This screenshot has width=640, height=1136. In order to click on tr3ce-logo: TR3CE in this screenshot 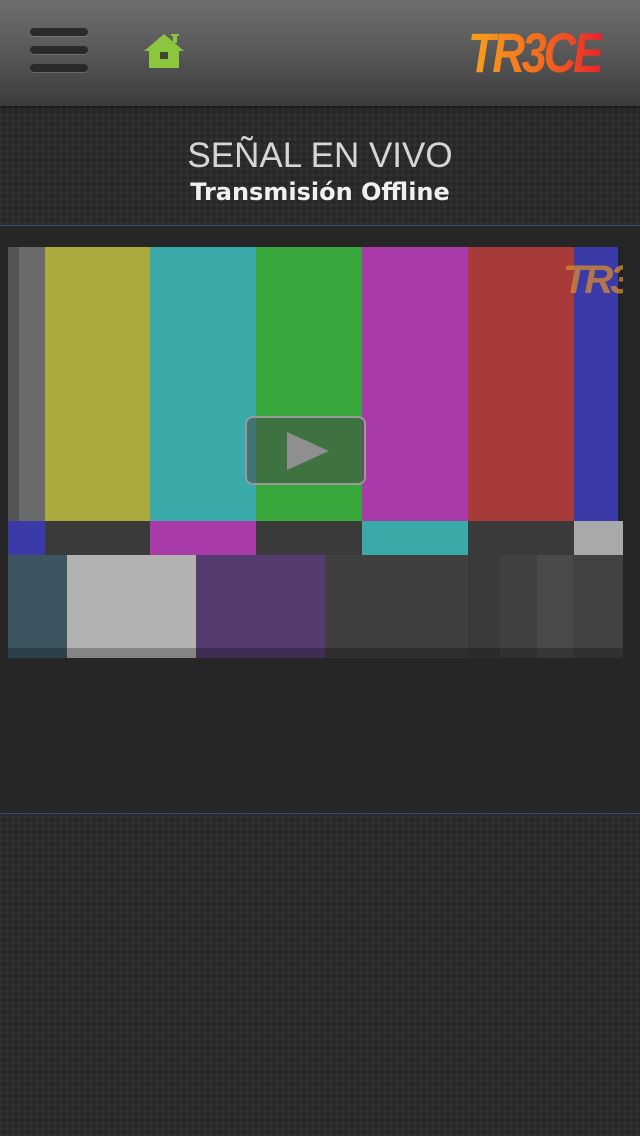, I will do `click(537, 51)`.